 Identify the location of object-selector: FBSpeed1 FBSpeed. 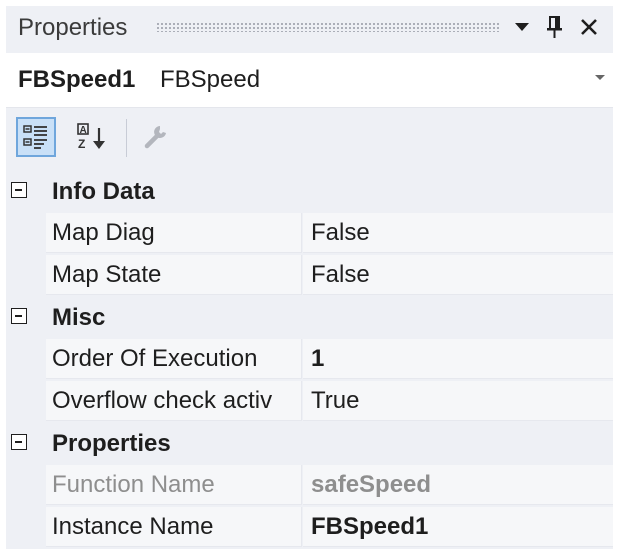
(309, 80).